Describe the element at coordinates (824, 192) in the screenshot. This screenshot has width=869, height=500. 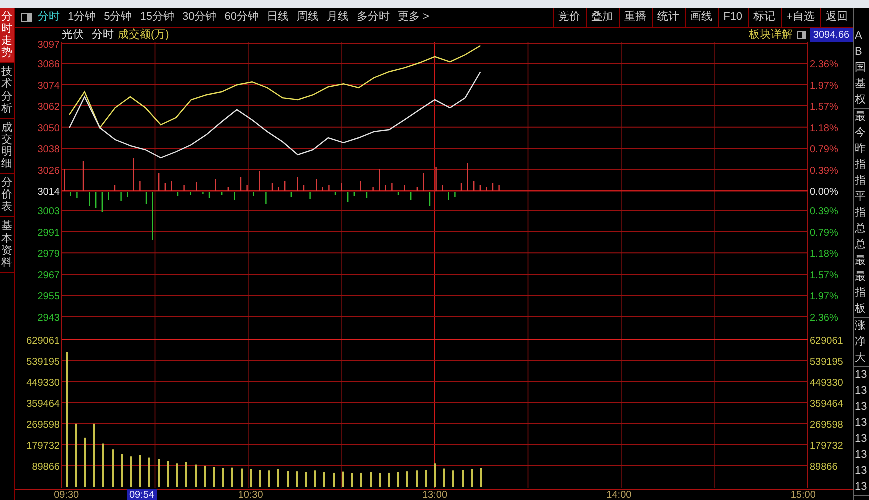
I see `percent-label: 0.00%` at that location.